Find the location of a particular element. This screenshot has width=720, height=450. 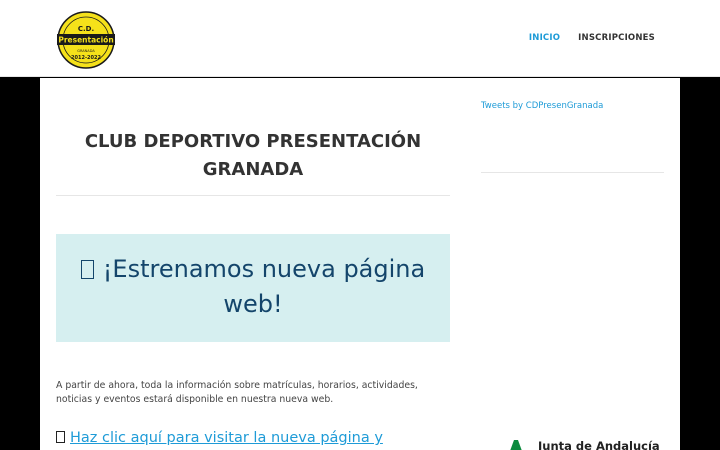

logo-line2: Presentación is located at coordinates (85, 40).